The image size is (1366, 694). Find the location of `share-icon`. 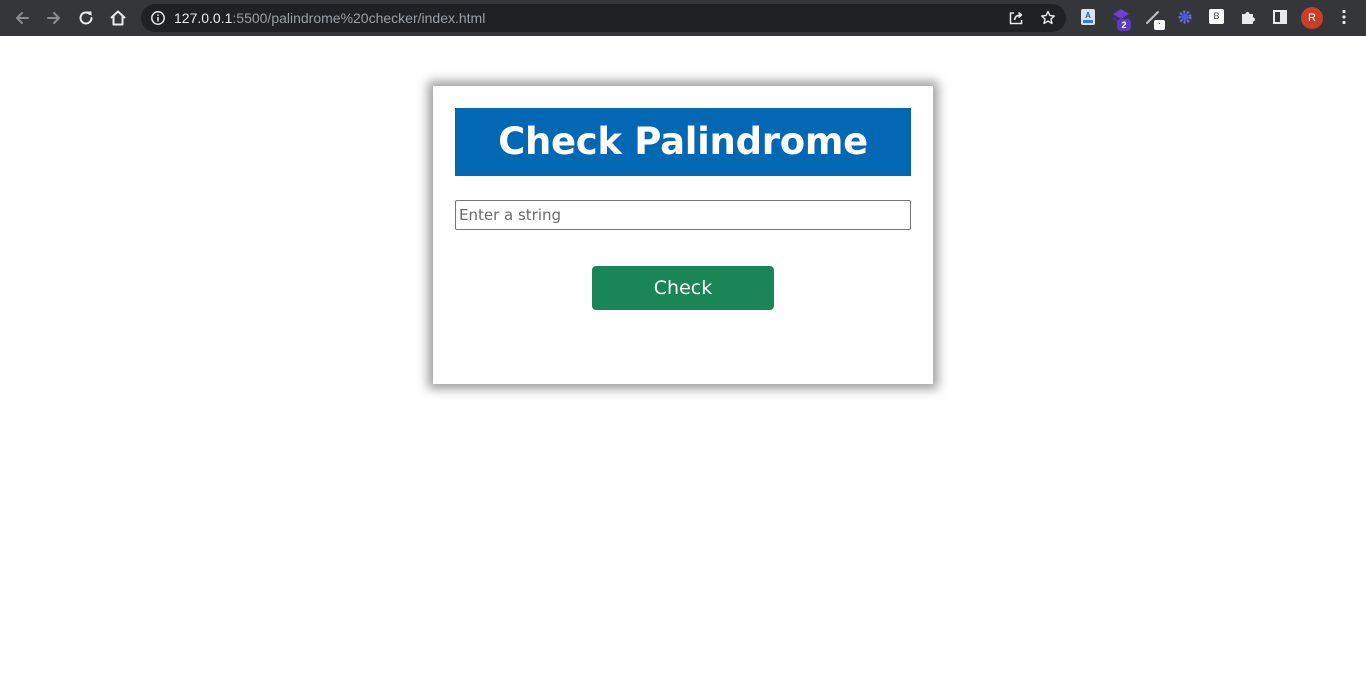

share-icon is located at coordinates (1016, 18).